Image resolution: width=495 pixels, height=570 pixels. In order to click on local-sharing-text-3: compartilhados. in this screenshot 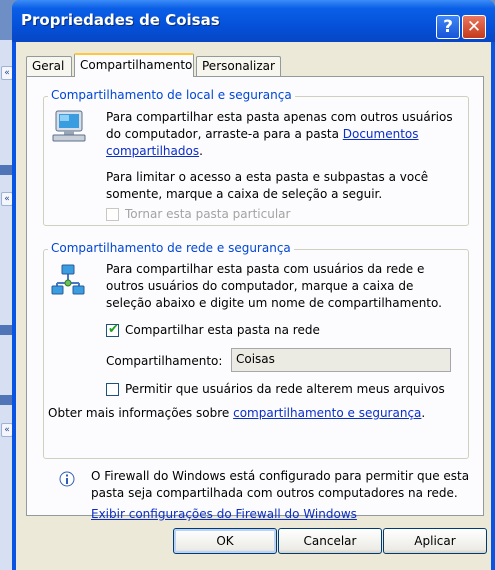, I will do `click(154, 151)`.